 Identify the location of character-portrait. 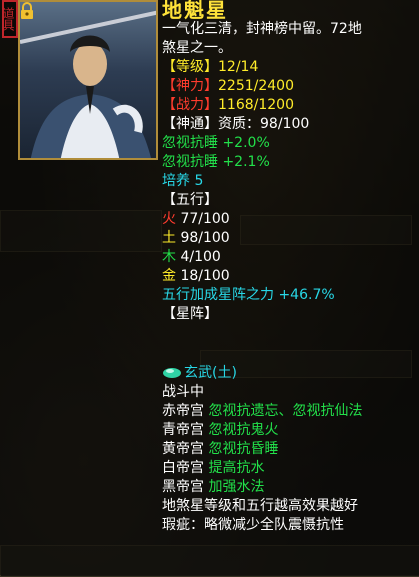
(88, 80).